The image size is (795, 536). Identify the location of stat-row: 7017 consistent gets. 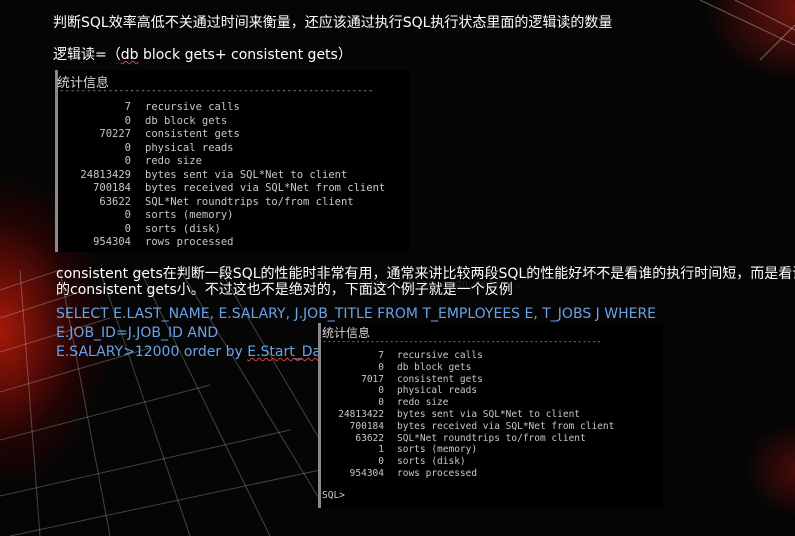
(400, 379).